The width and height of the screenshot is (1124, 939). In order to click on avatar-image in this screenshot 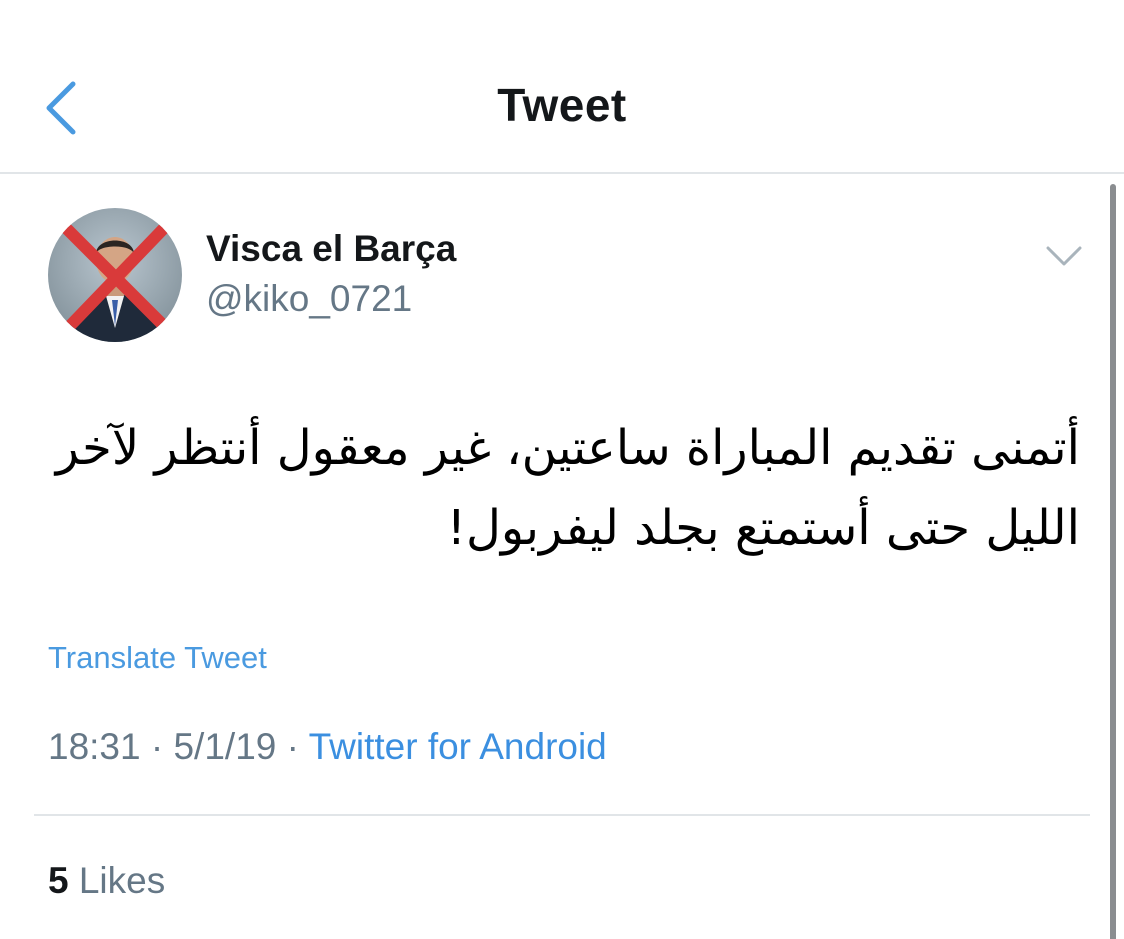, I will do `click(115, 275)`.